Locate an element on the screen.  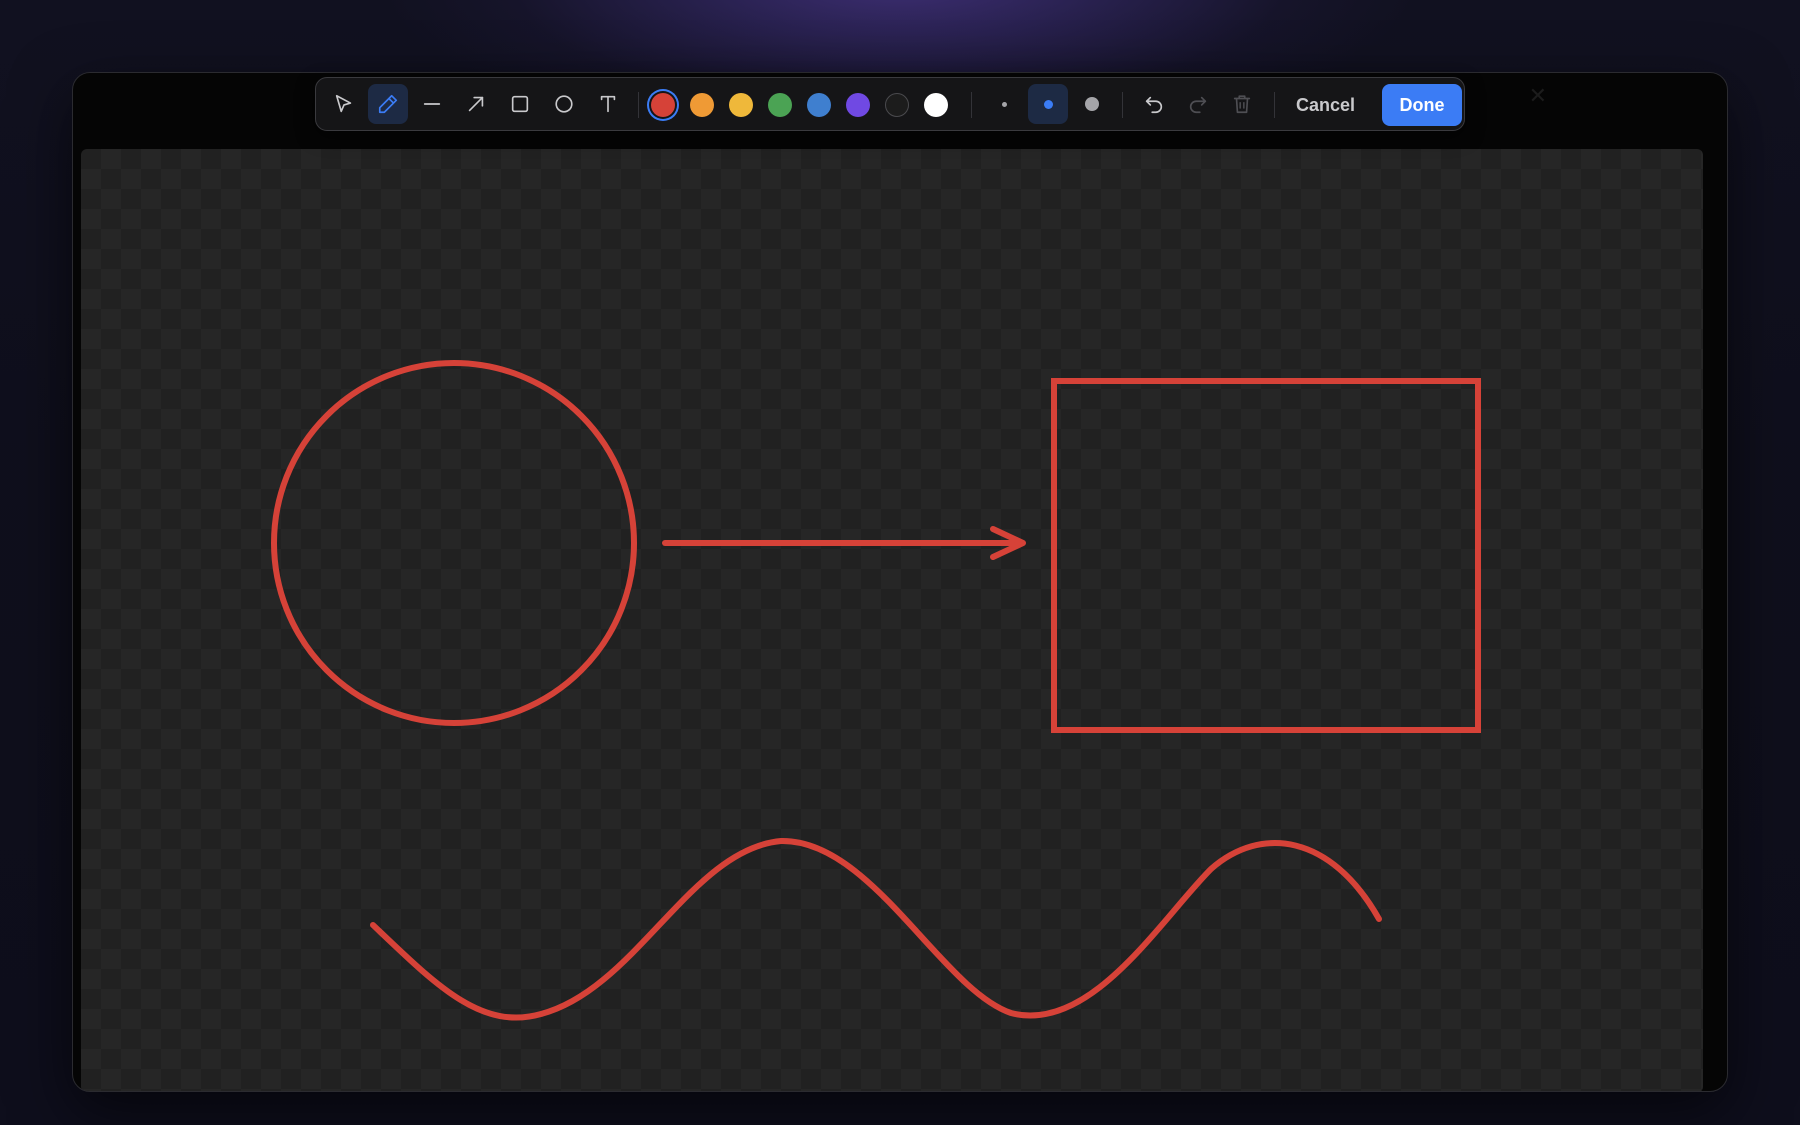
close-icon: ✕ is located at coordinates (1538, 96).